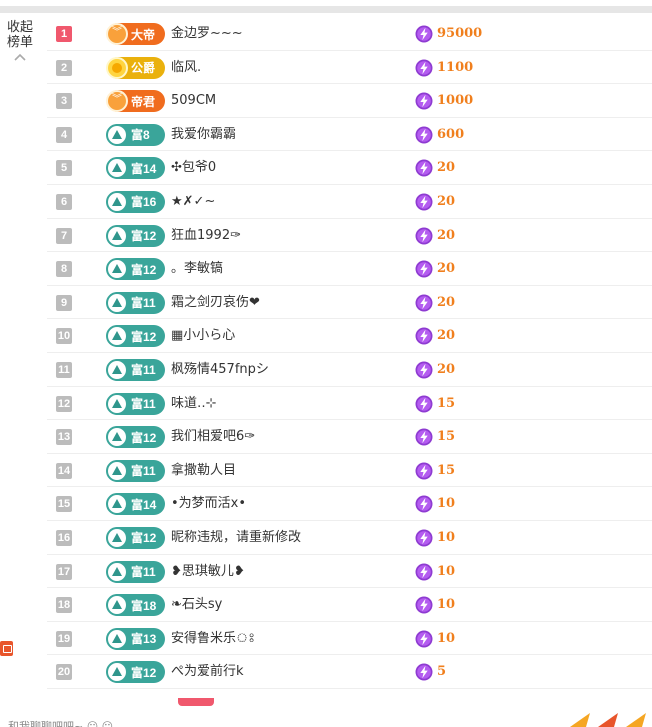 The width and height of the screenshot is (652, 727). I want to click on badge-label: 富14, so click(144, 168).